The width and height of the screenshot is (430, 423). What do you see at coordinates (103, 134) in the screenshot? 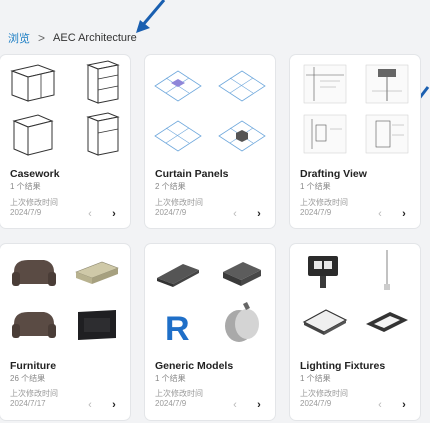
I see `casework-tall-cabinet-image` at bounding box center [103, 134].